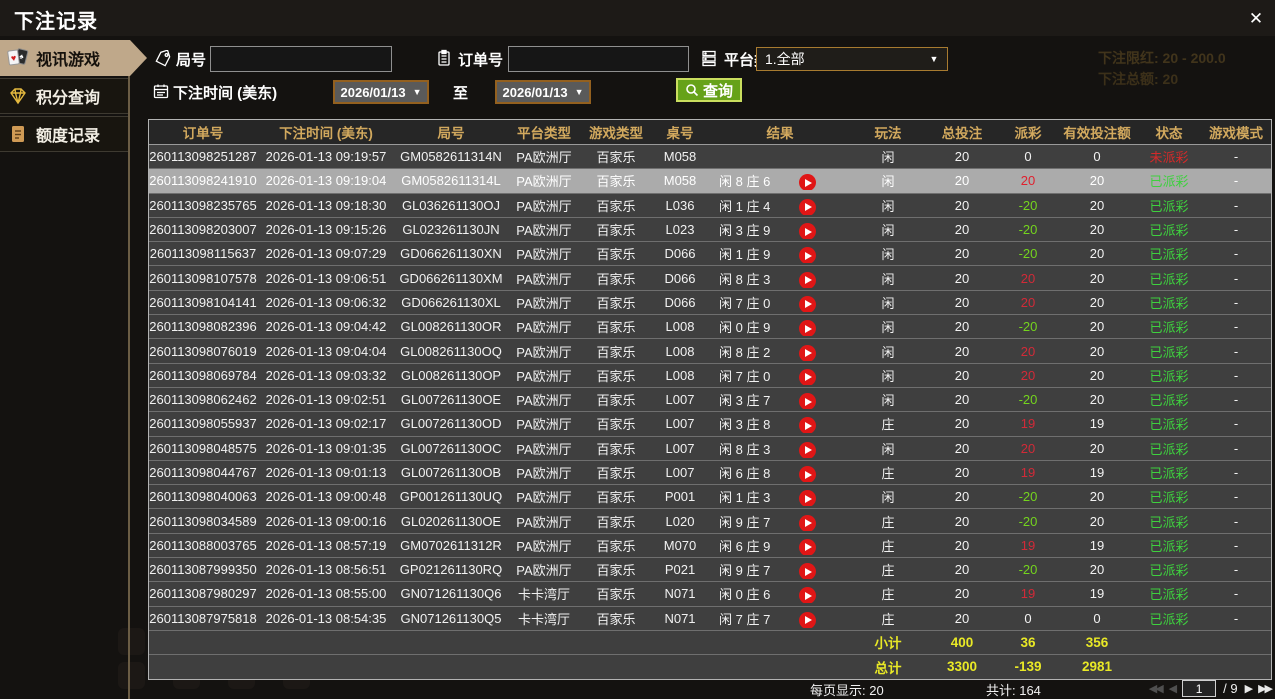 The height and width of the screenshot is (699, 1275). What do you see at coordinates (64, 96) in the screenshot?
I see `sidebar-item-points-query: 积分查询` at bounding box center [64, 96].